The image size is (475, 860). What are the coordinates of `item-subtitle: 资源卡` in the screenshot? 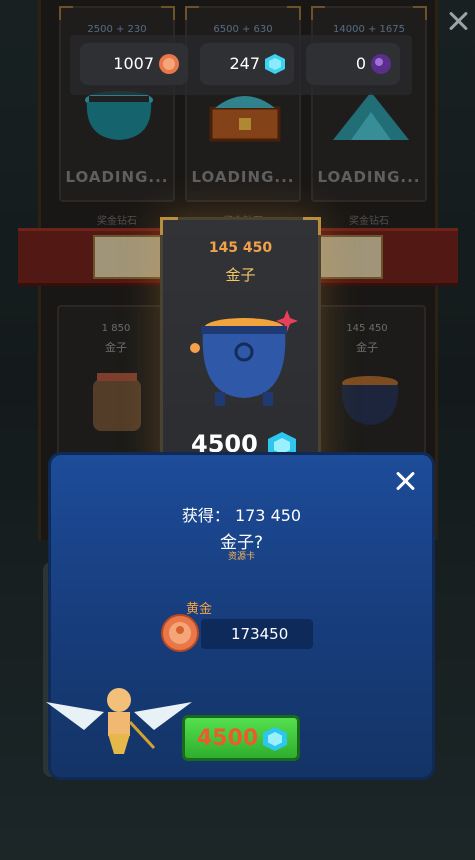 It's located at (241, 557).